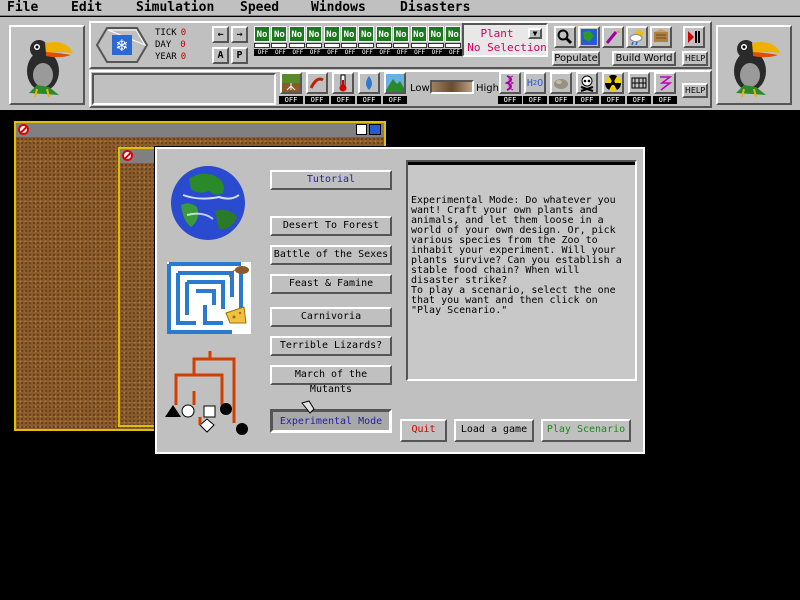  What do you see at coordinates (535, 100) in the screenshot?
I see `off-toggle-h2o: OFF` at bounding box center [535, 100].